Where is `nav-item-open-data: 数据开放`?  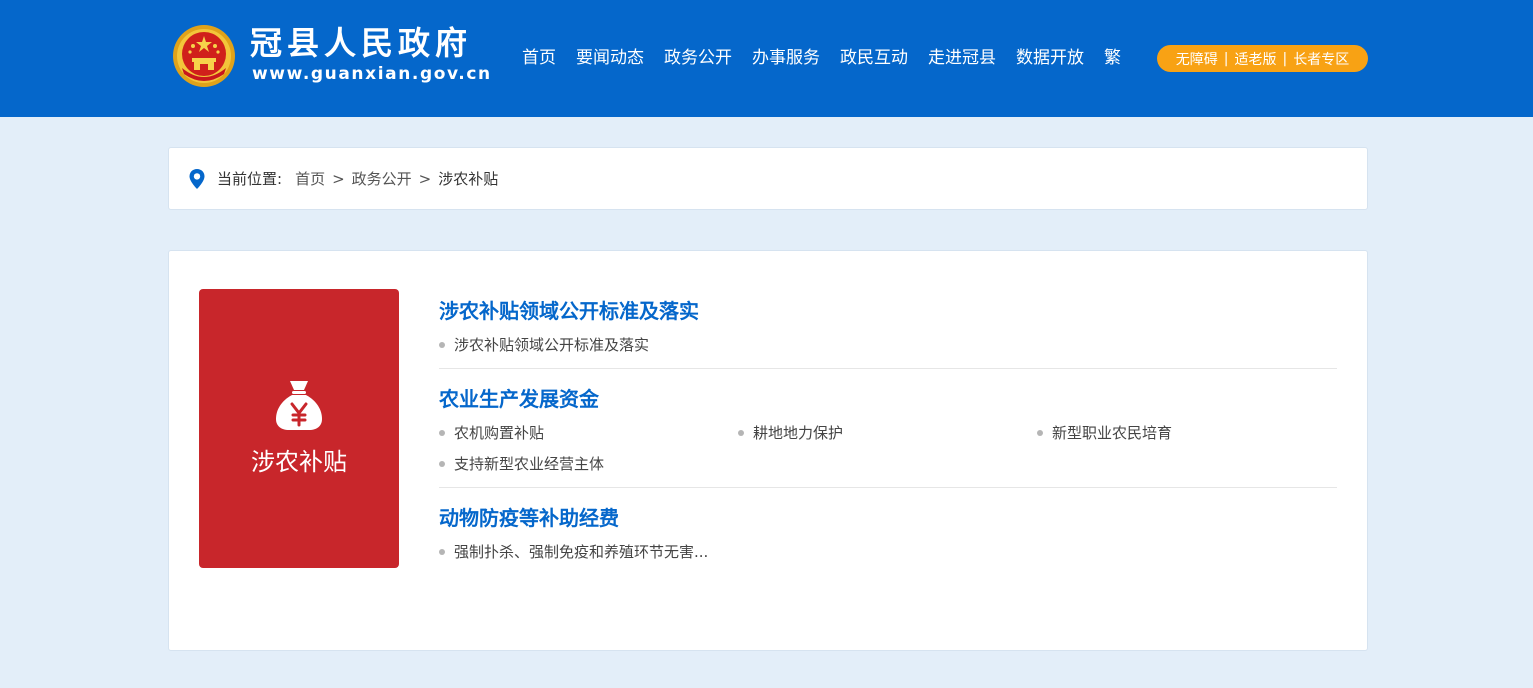 nav-item-open-data: 数据开放 is located at coordinates (1050, 58).